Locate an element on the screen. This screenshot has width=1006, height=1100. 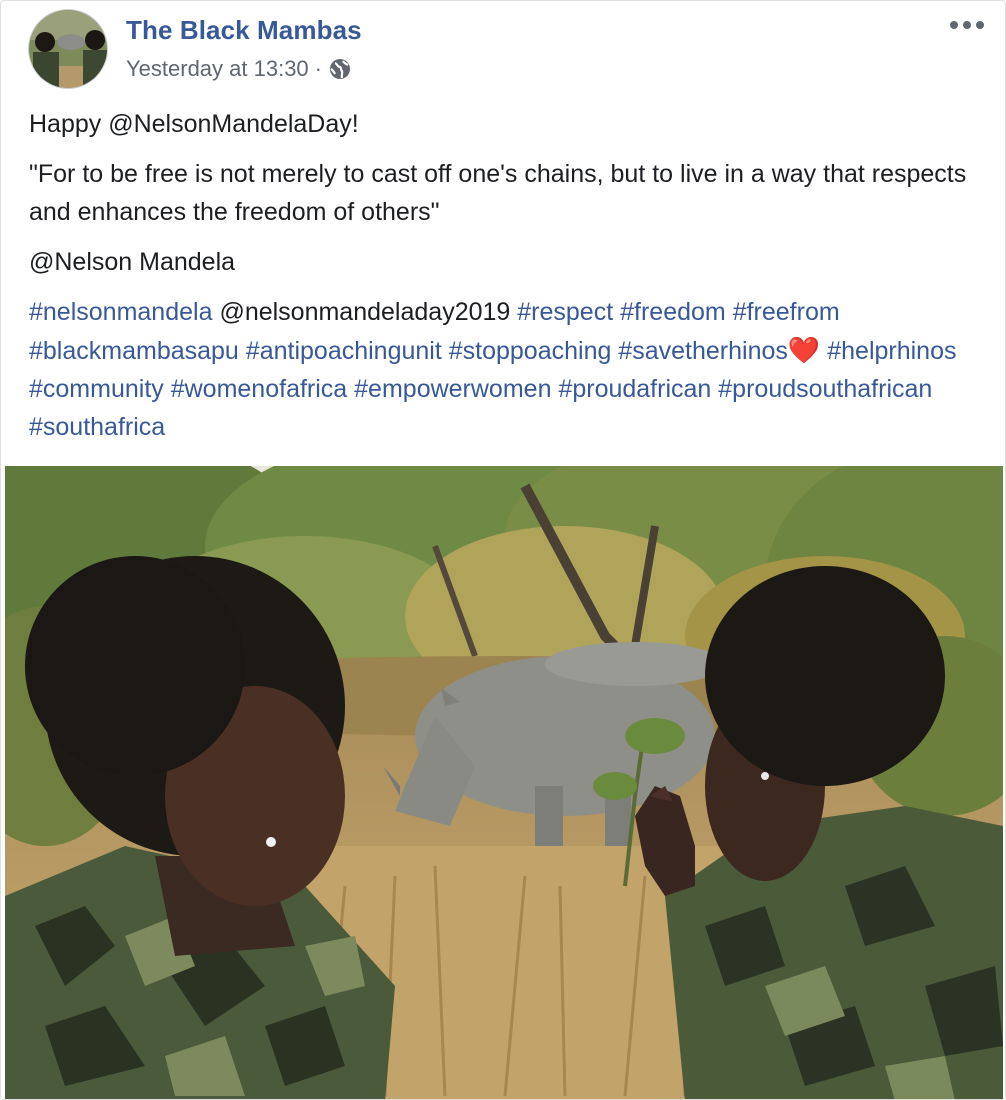
hashtag-link: #freefrom is located at coordinates (786, 312).